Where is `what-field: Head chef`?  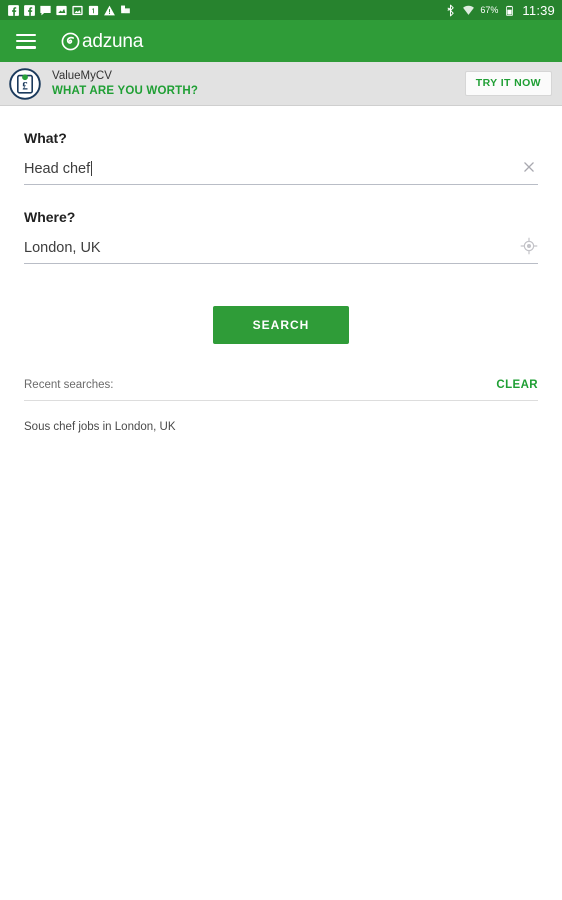
what-field: Head chef is located at coordinates (281, 172).